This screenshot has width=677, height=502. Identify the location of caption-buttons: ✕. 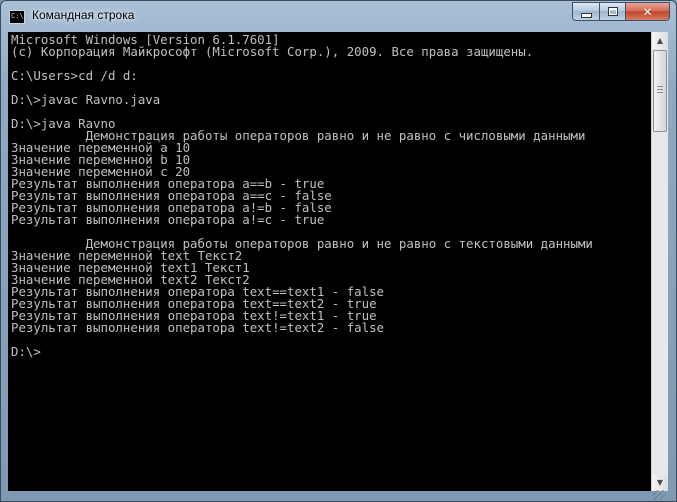
(621, 11).